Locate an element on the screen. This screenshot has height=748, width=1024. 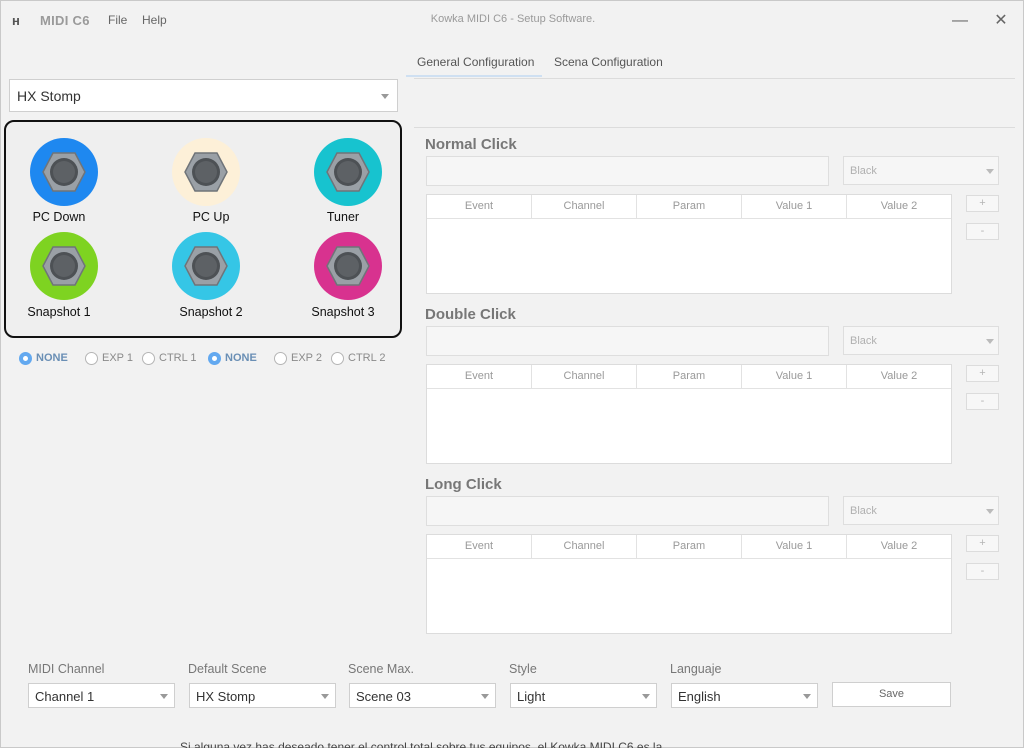
radio-exp-2: EXP 2 is located at coordinates (298, 358).